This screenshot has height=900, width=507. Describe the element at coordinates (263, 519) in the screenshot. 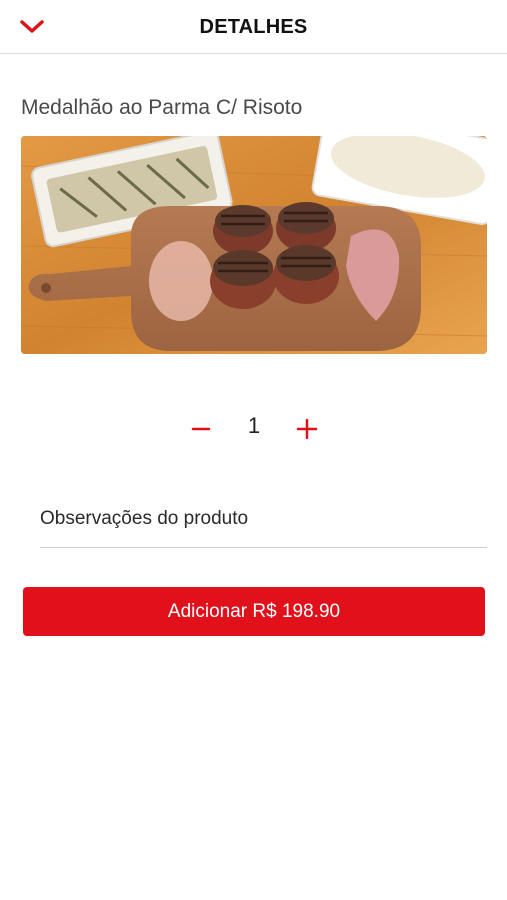

I see `product-notes-input` at that location.